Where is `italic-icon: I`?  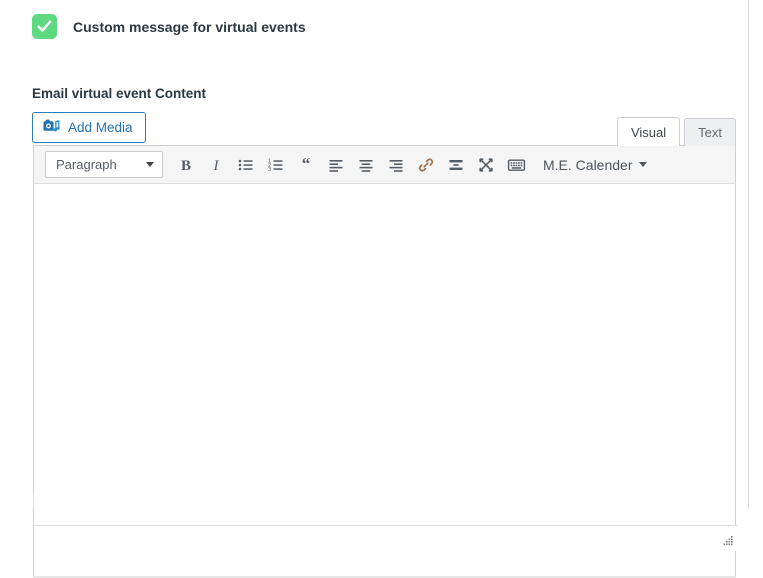 italic-icon: I is located at coordinates (216, 166).